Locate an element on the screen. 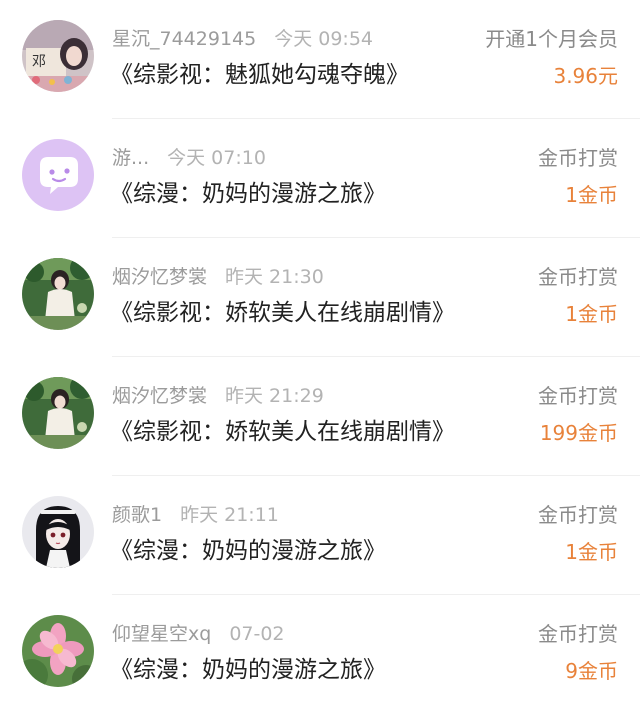 The width and height of the screenshot is (640, 721). timestamp: 昨天 21:11 is located at coordinates (229, 515).